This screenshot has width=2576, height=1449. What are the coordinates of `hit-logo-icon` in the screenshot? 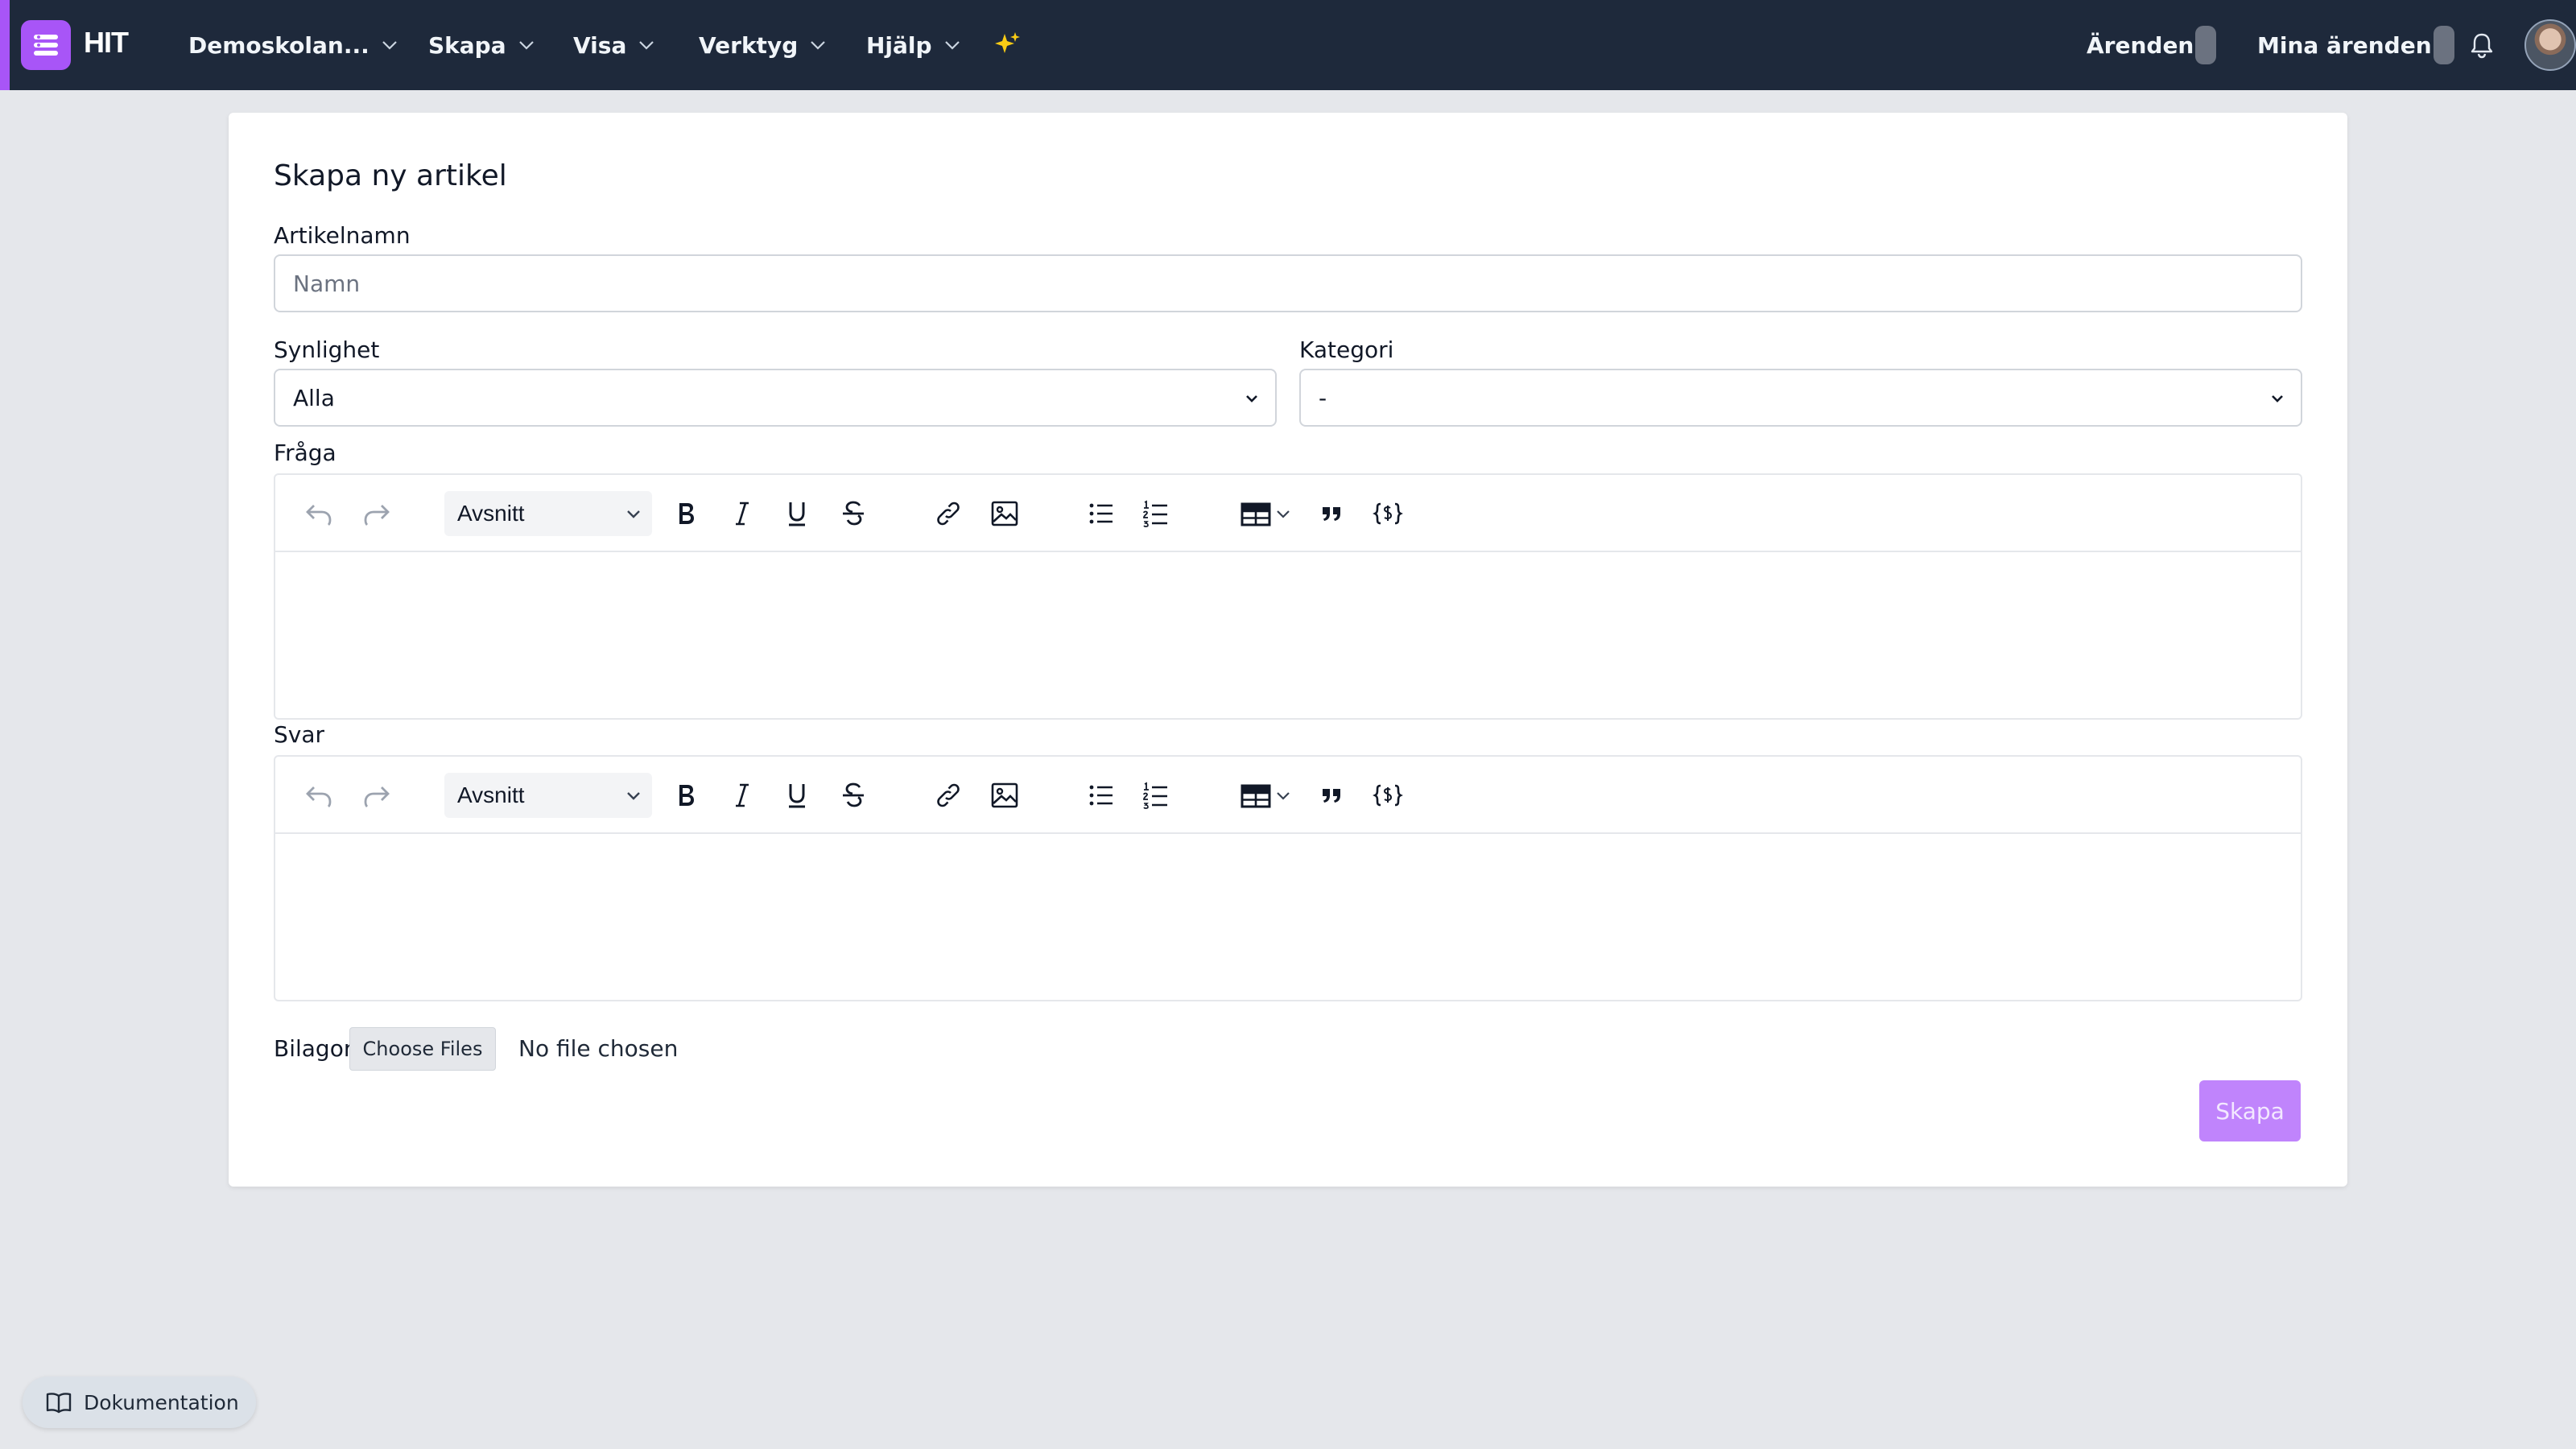 It's located at (46, 45).